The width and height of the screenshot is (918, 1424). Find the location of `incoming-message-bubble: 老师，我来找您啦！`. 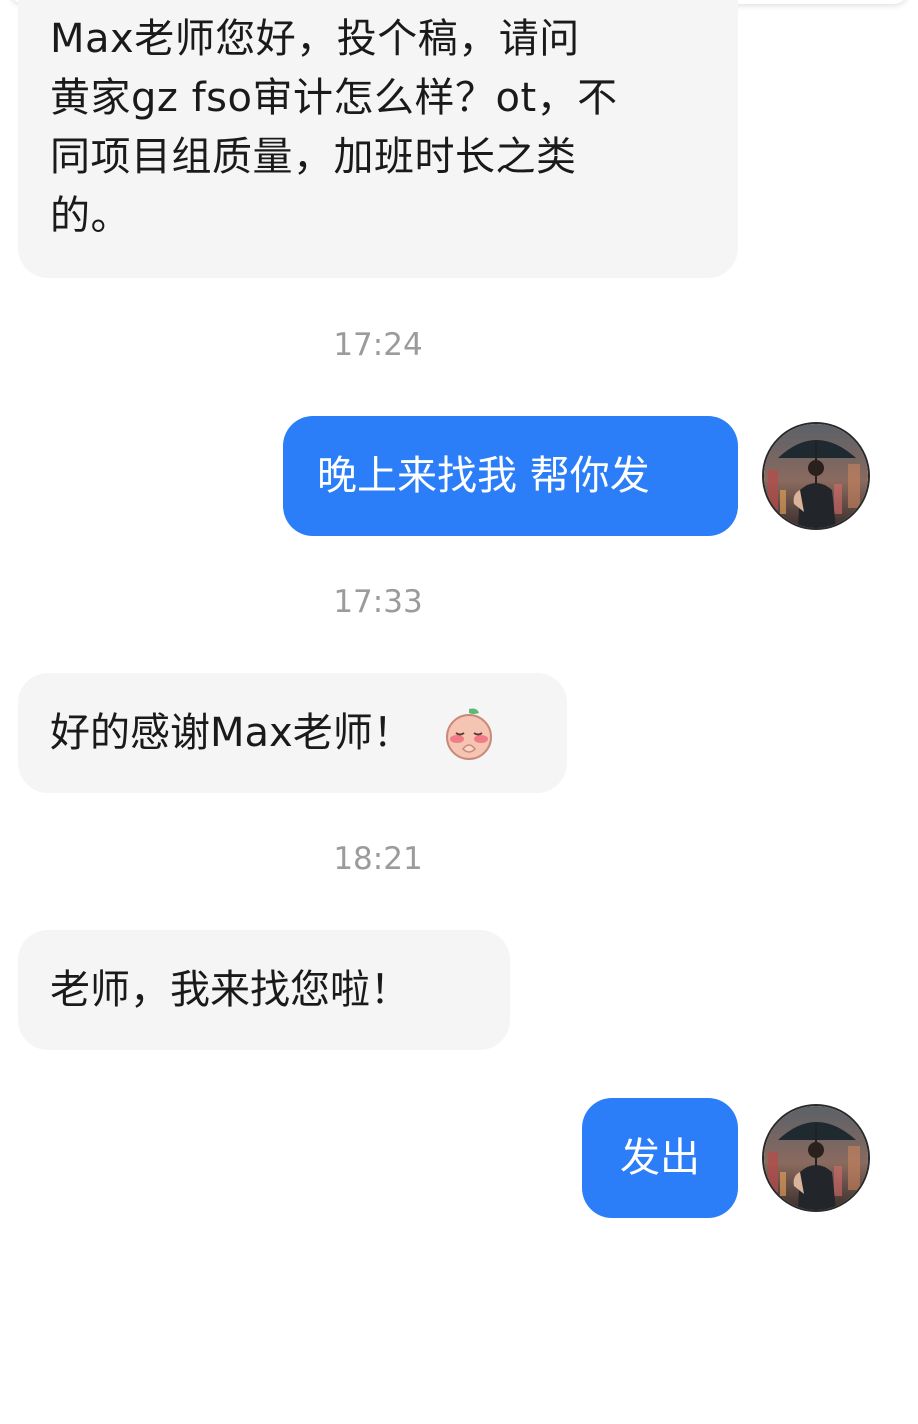

incoming-message-bubble: 老师，我来找您啦！ is located at coordinates (264, 990).